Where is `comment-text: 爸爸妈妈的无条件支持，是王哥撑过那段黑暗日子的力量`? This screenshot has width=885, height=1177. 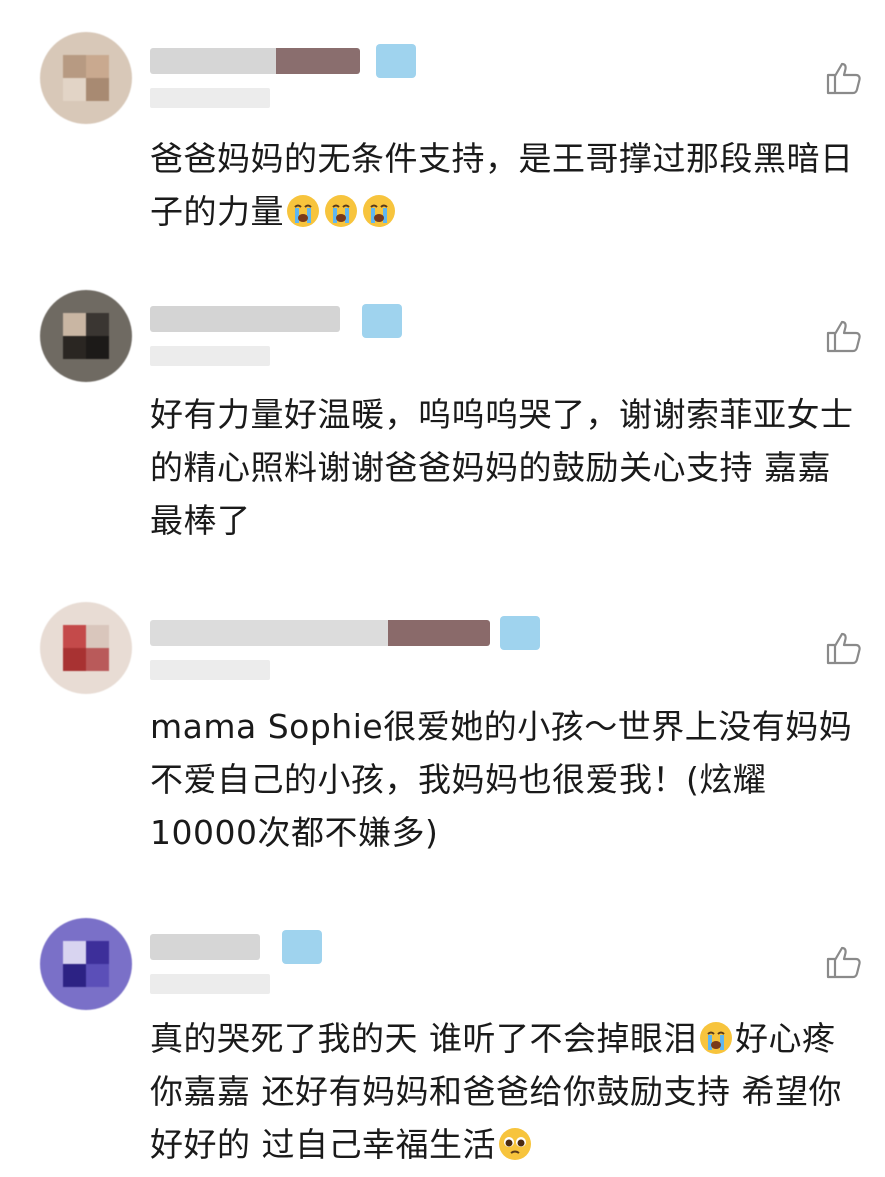 comment-text: 爸爸妈妈的无条件支持，是王哥撑过那段黑暗日子的力量 is located at coordinates (505, 185).